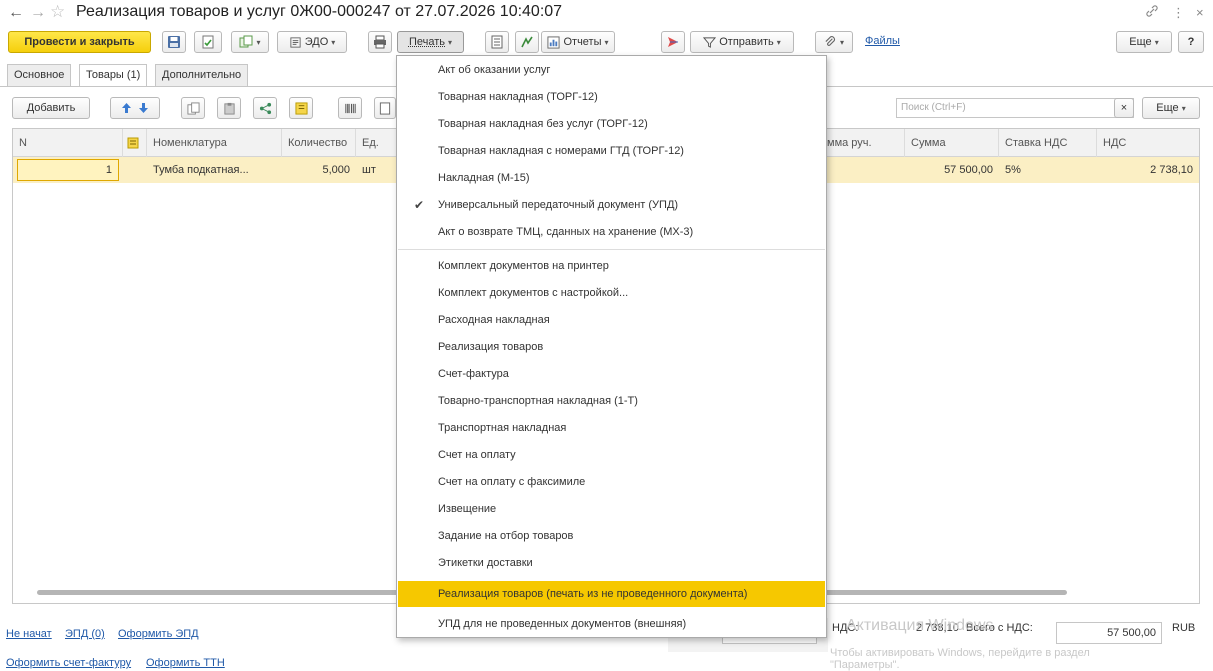  I want to click on printer-icon, so click(380, 42).